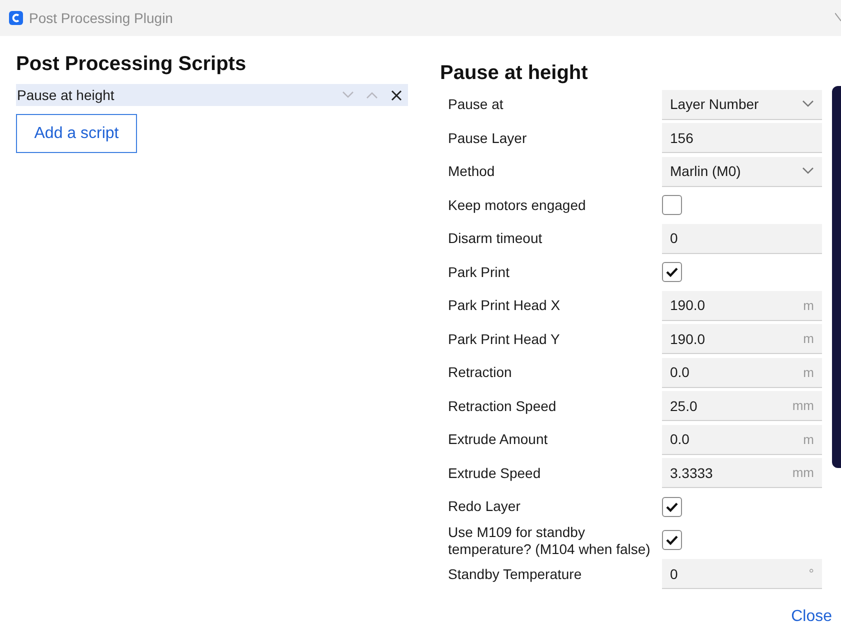 This screenshot has height=628, width=841. Describe the element at coordinates (514, 73) in the screenshot. I see `panel-heading: Pause at height` at that location.